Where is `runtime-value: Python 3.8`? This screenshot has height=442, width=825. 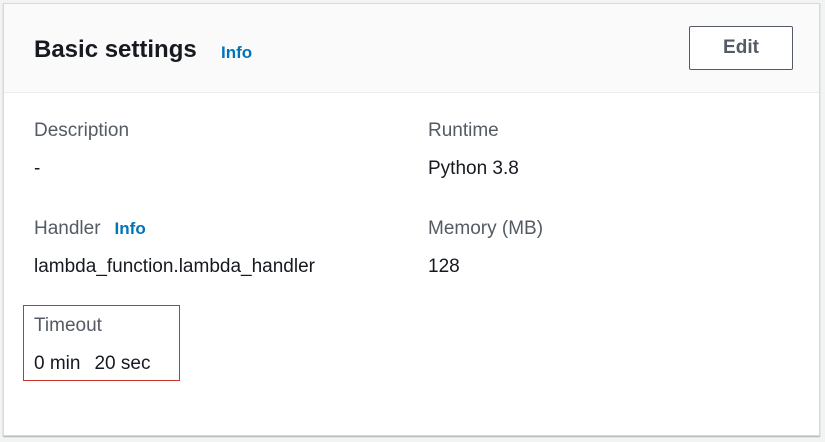 runtime-value: Python 3.8 is located at coordinates (473, 168).